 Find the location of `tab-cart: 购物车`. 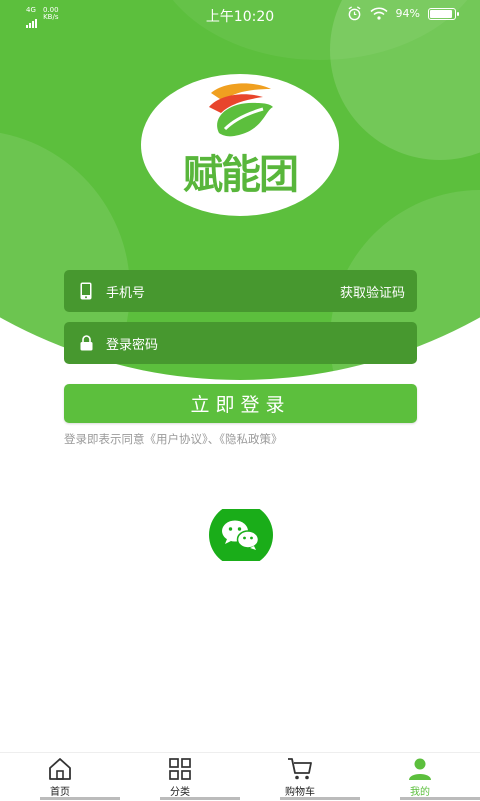

tab-cart: 购物车 is located at coordinates (300, 777).